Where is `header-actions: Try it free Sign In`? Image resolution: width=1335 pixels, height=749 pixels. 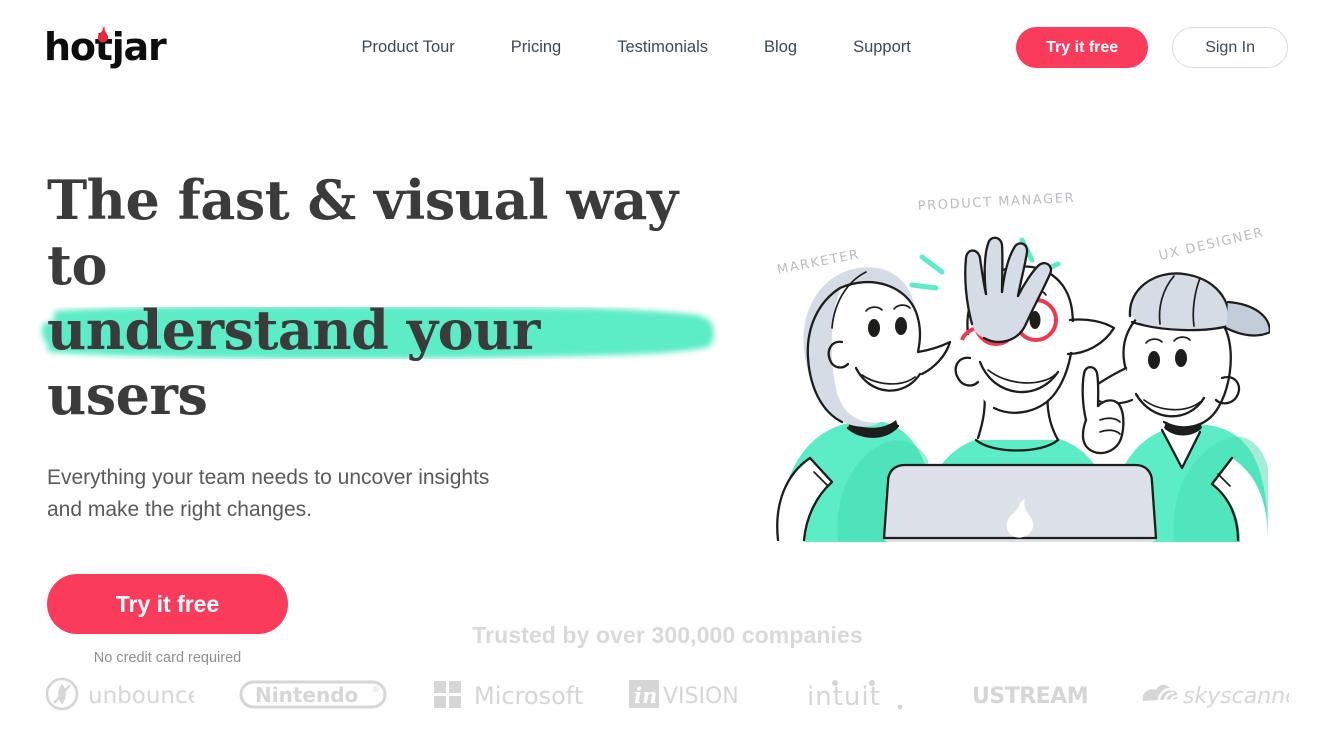 header-actions: Try it free Sign In is located at coordinates (1152, 47).